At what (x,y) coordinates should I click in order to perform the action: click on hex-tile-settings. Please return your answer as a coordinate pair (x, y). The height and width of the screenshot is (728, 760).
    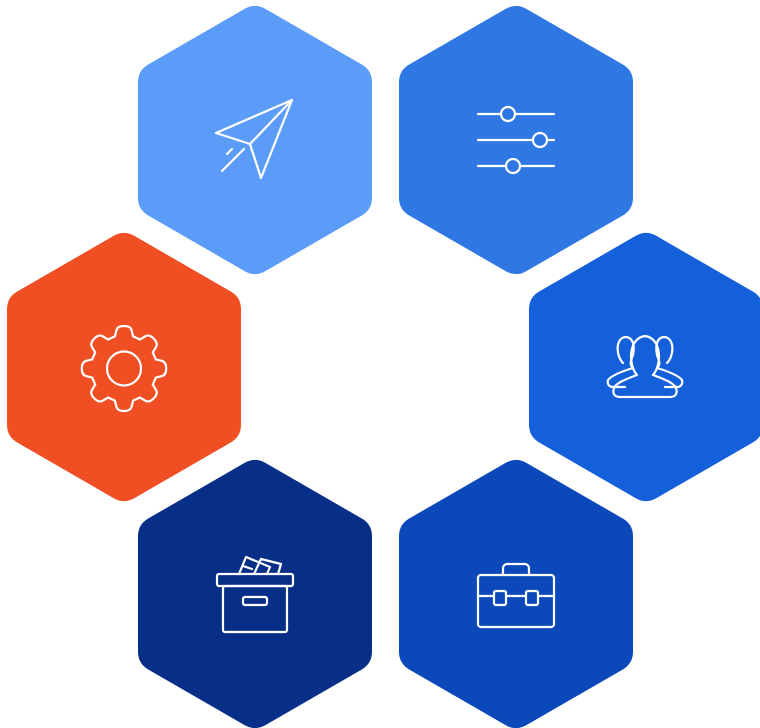
    Looking at the image, I should click on (124, 367).